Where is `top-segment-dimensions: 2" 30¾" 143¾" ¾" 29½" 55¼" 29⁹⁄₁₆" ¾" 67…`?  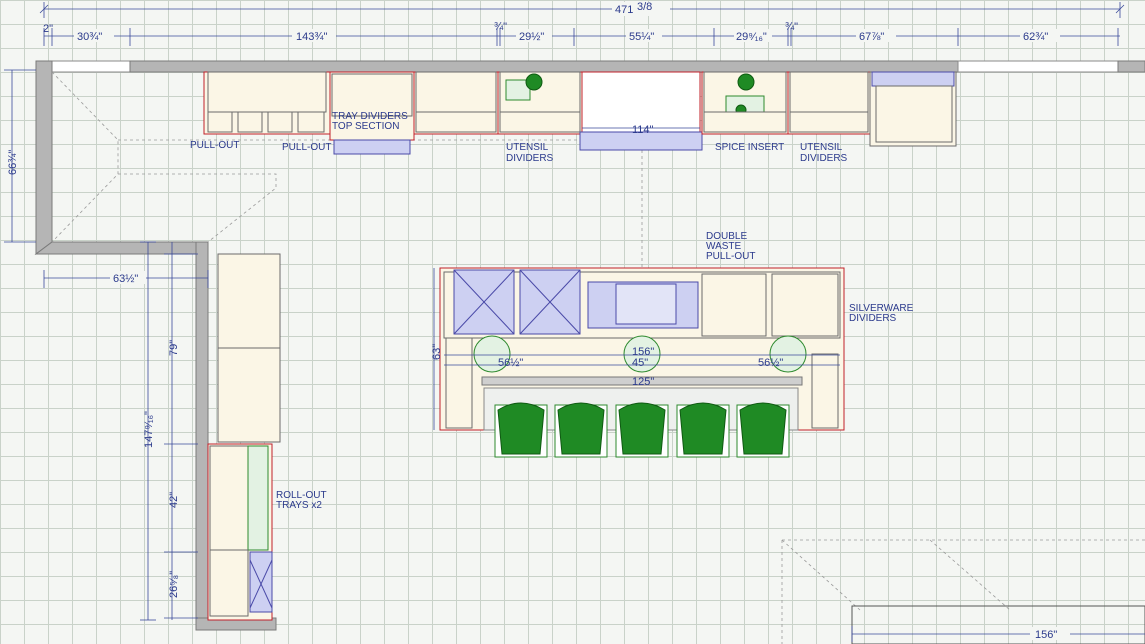
top-segment-dimensions: 2" 30¾" 143¾" ¾" 29½" 55¼" 29⁹⁄₁₆" ¾" 67… is located at coordinates (581, 33).